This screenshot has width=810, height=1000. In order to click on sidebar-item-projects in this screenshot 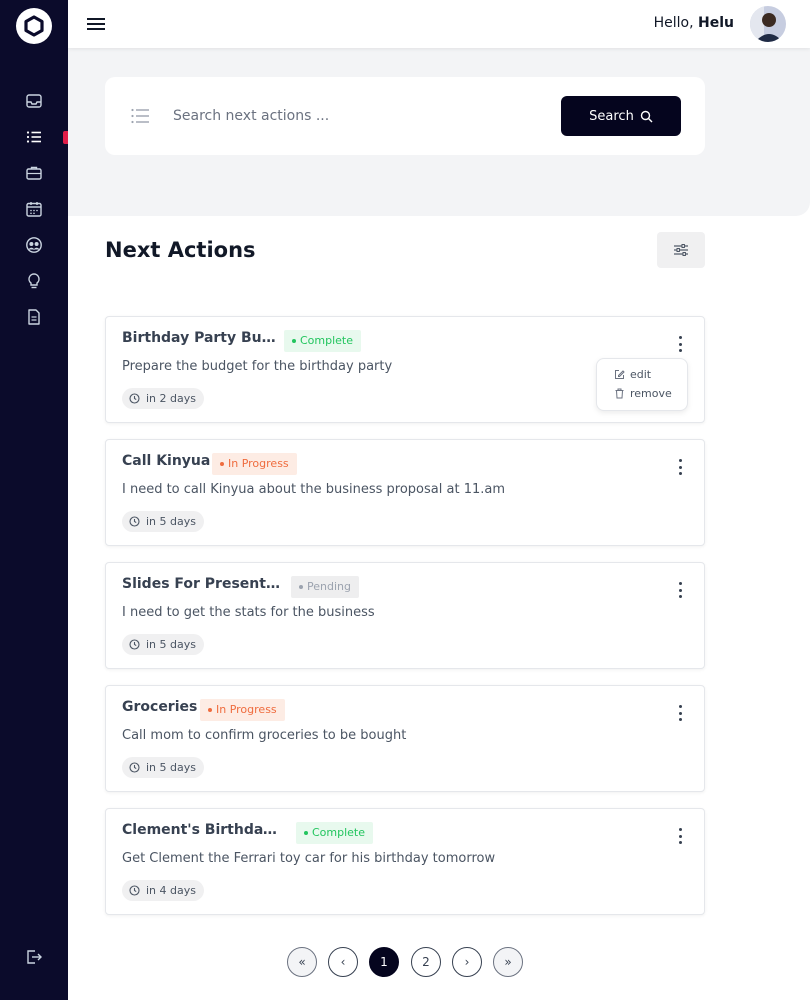, I will do `click(34, 173)`.